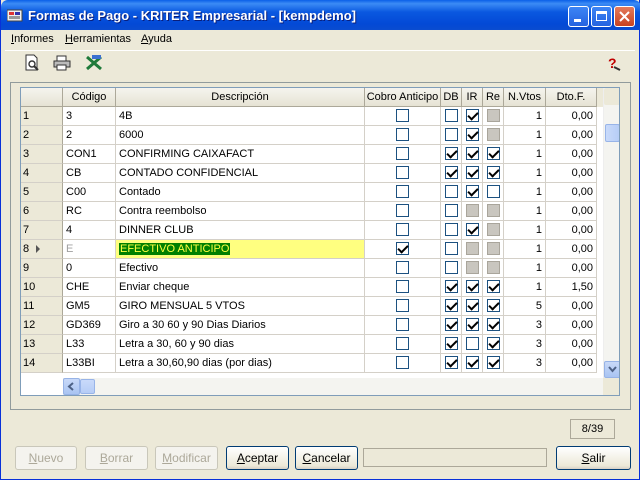 The image size is (640, 480). What do you see at coordinates (240, 135) in the screenshot?
I see `descripcion-cell: 6000` at bounding box center [240, 135].